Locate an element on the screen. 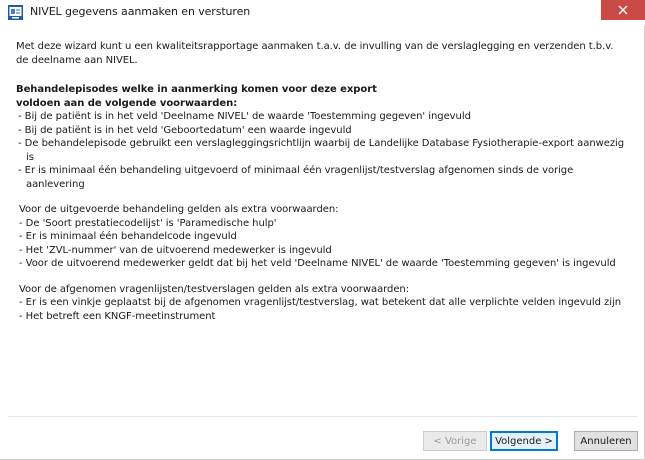  title-bar: NIVEL gegevens aanmaken en versturen is located at coordinates (322, 13).